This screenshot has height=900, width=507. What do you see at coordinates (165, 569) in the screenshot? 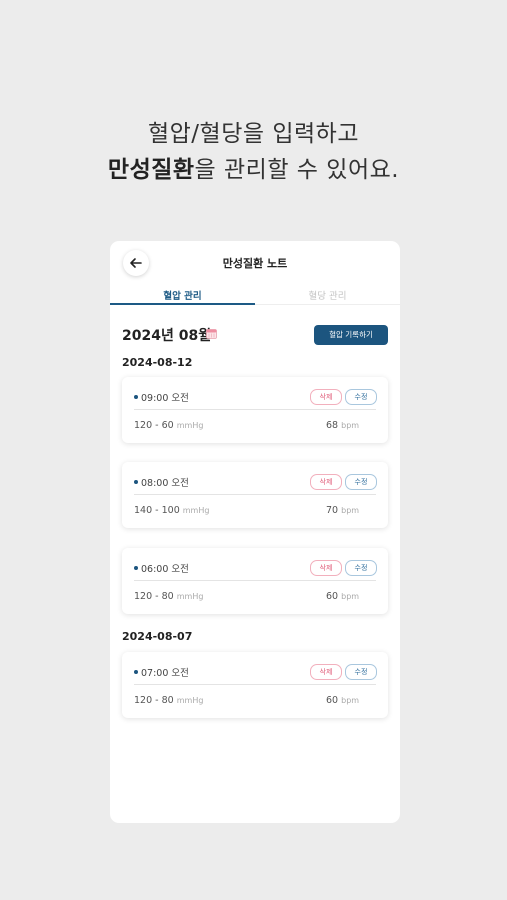
I see `record-time: 06:00 오전` at bounding box center [165, 569].